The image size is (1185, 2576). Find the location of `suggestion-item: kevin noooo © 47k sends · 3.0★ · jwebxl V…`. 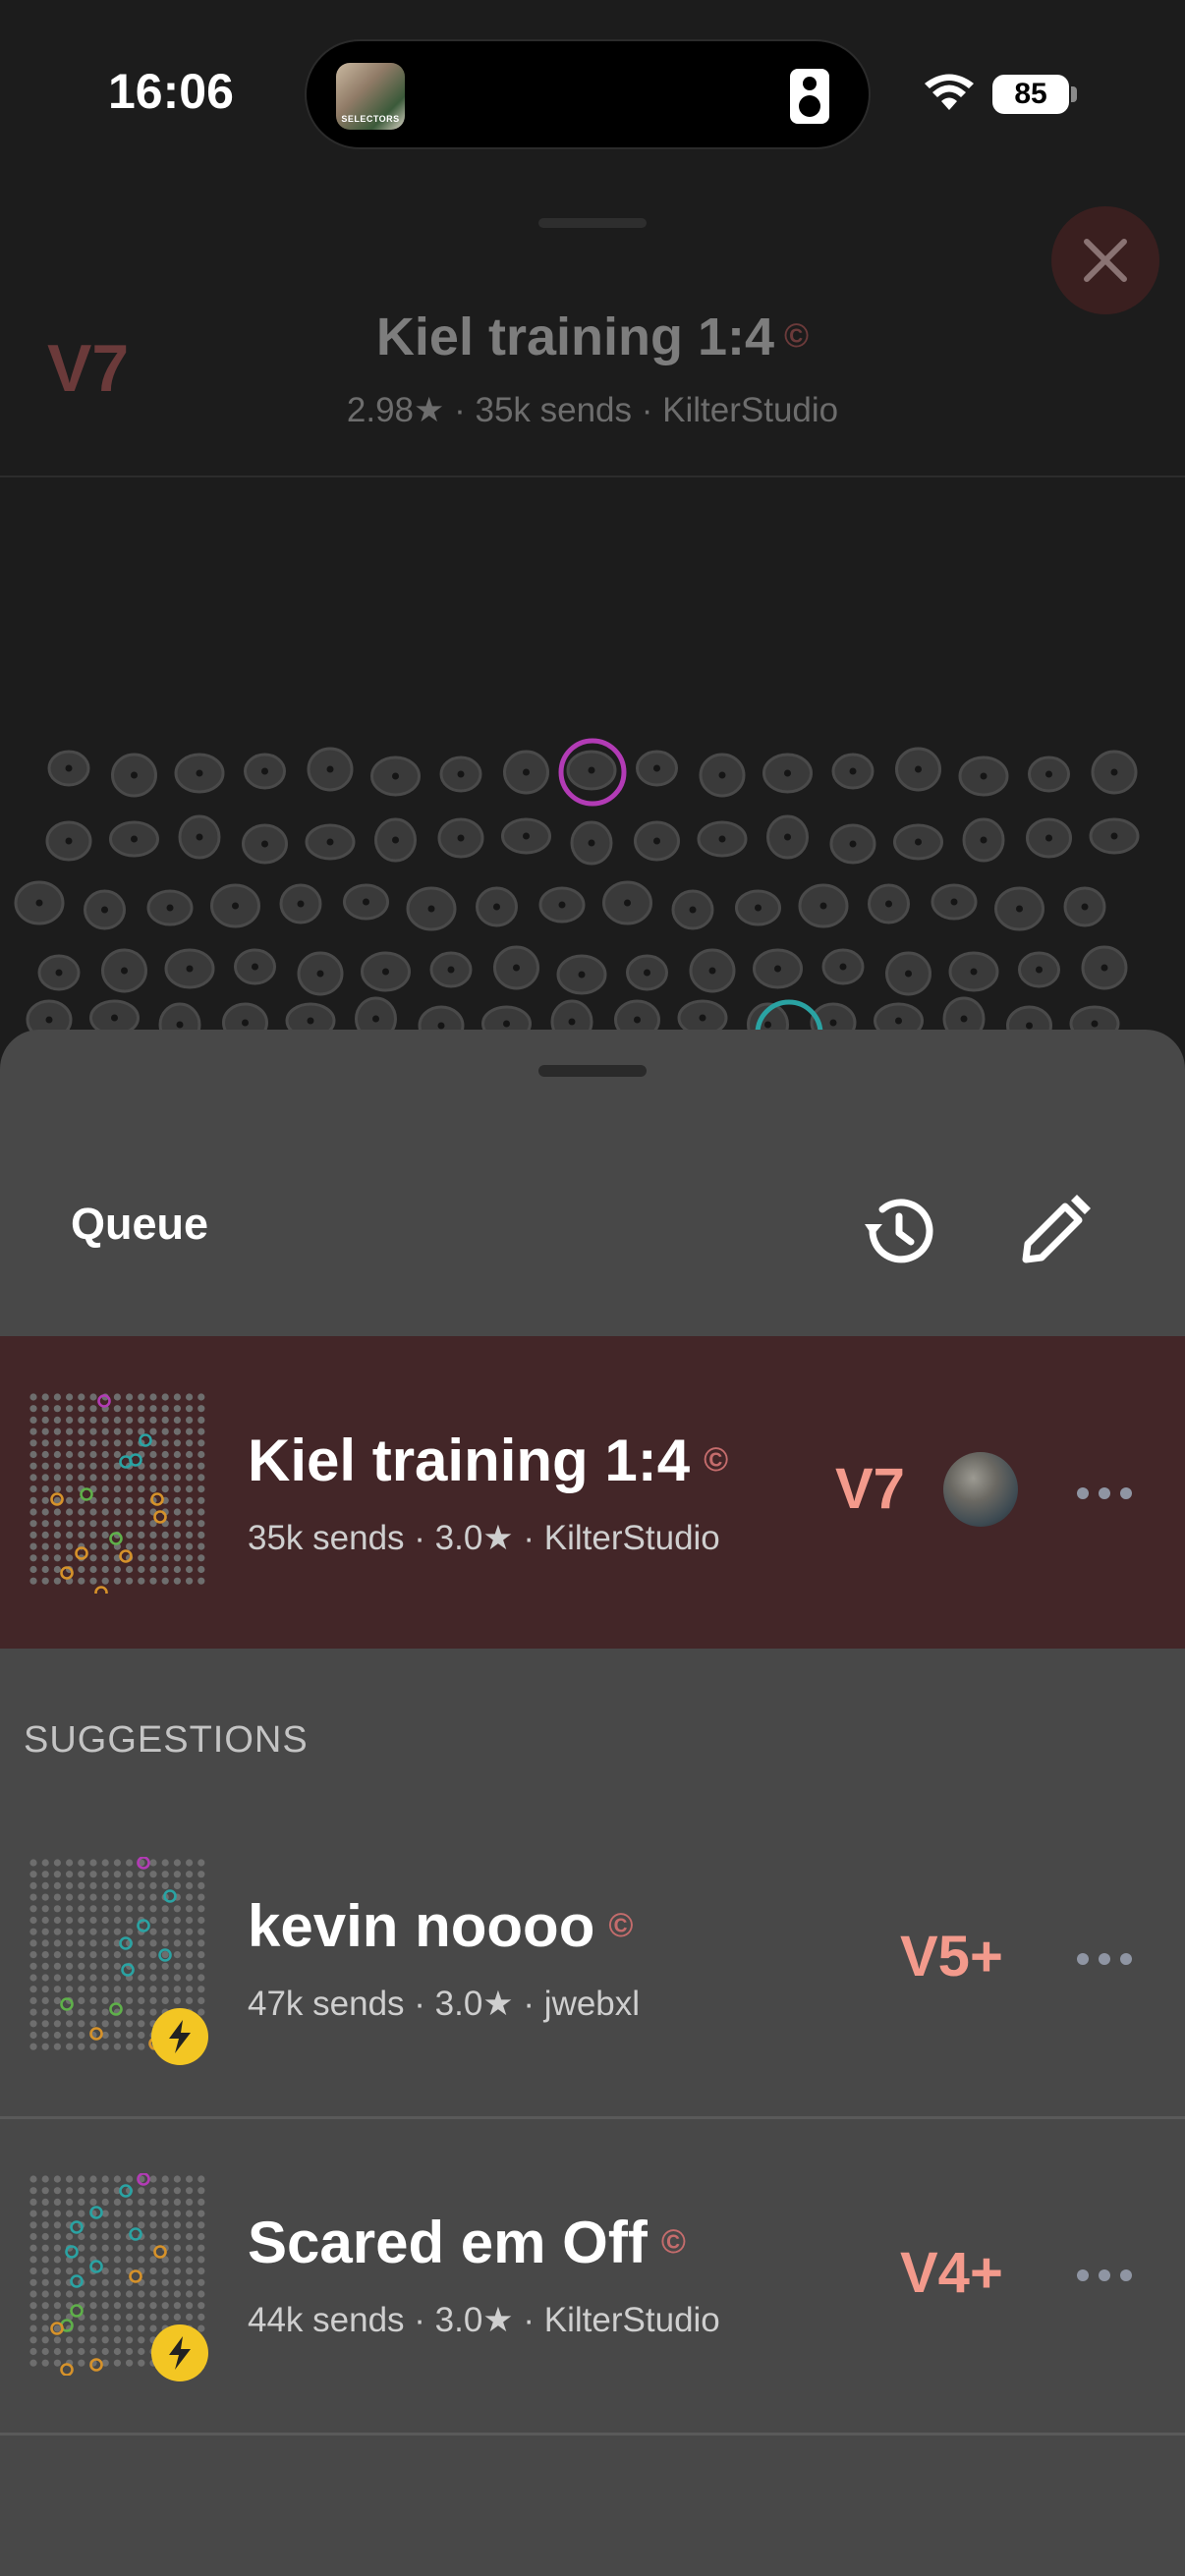

suggestion-item: kevin noooo © 47k sends · 3.0★ · jwebxl V… is located at coordinates (592, 1958).